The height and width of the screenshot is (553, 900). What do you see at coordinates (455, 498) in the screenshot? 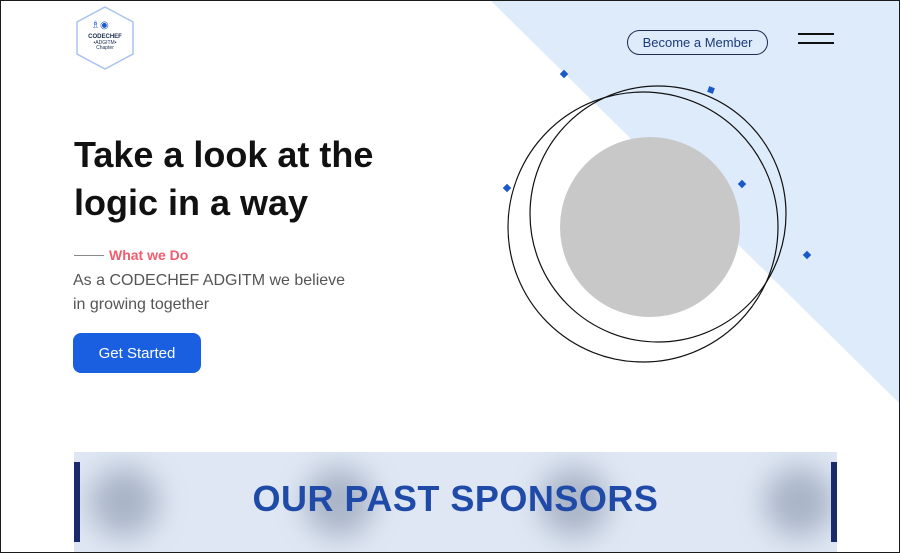
I see `sponsors-title: OUR PAST SPONSORS` at bounding box center [455, 498].